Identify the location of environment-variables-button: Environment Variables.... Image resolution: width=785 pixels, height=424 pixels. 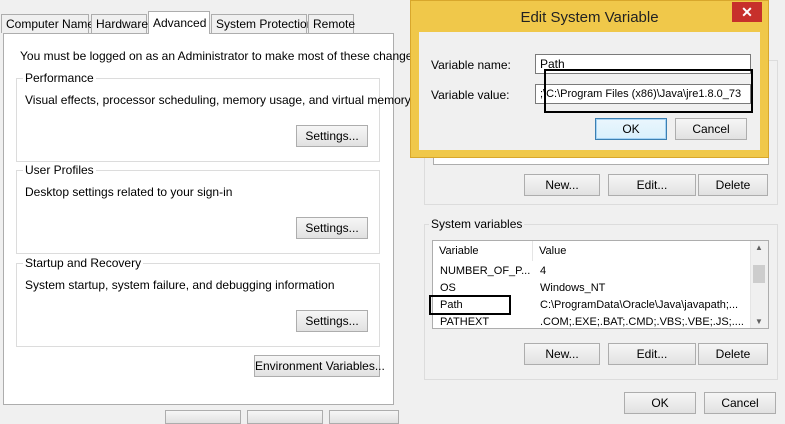
(319, 366).